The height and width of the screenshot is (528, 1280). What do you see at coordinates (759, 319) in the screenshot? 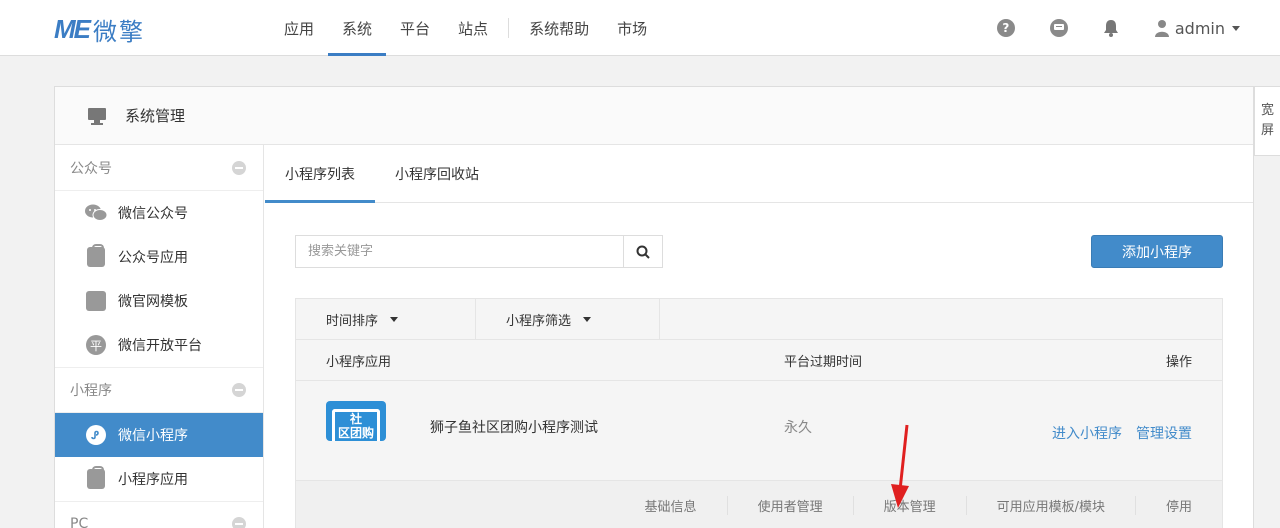
I see `filter-row: 时间排序 小程序筛选` at bounding box center [759, 319].